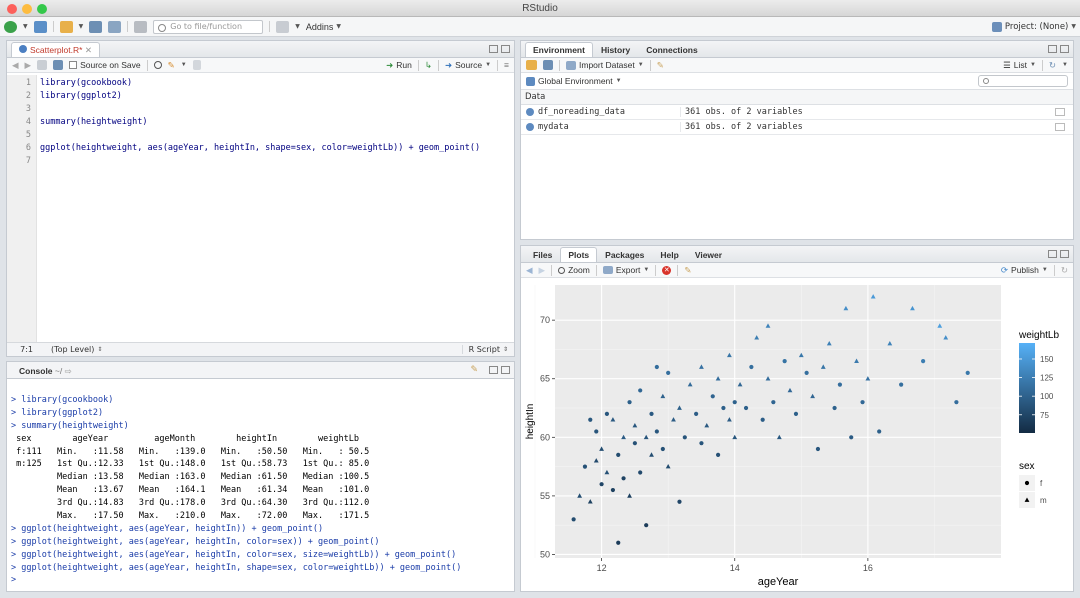 This screenshot has height=598, width=1080. What do you see at coordinates (69, 349) in the screenshot?
I see `scope-dropdown: (Top Level) ⇕` at bounding box center [69, 349].